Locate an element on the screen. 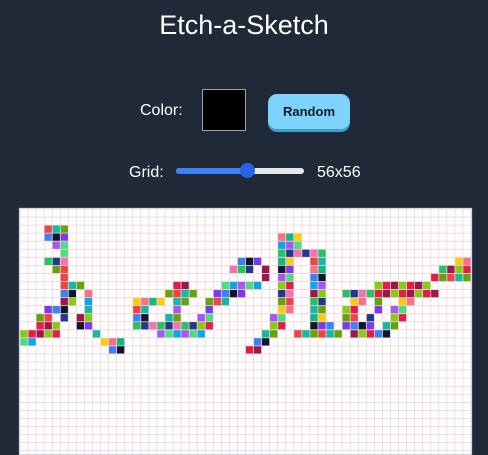  slider-thumb is located at coordinates (247, 170).